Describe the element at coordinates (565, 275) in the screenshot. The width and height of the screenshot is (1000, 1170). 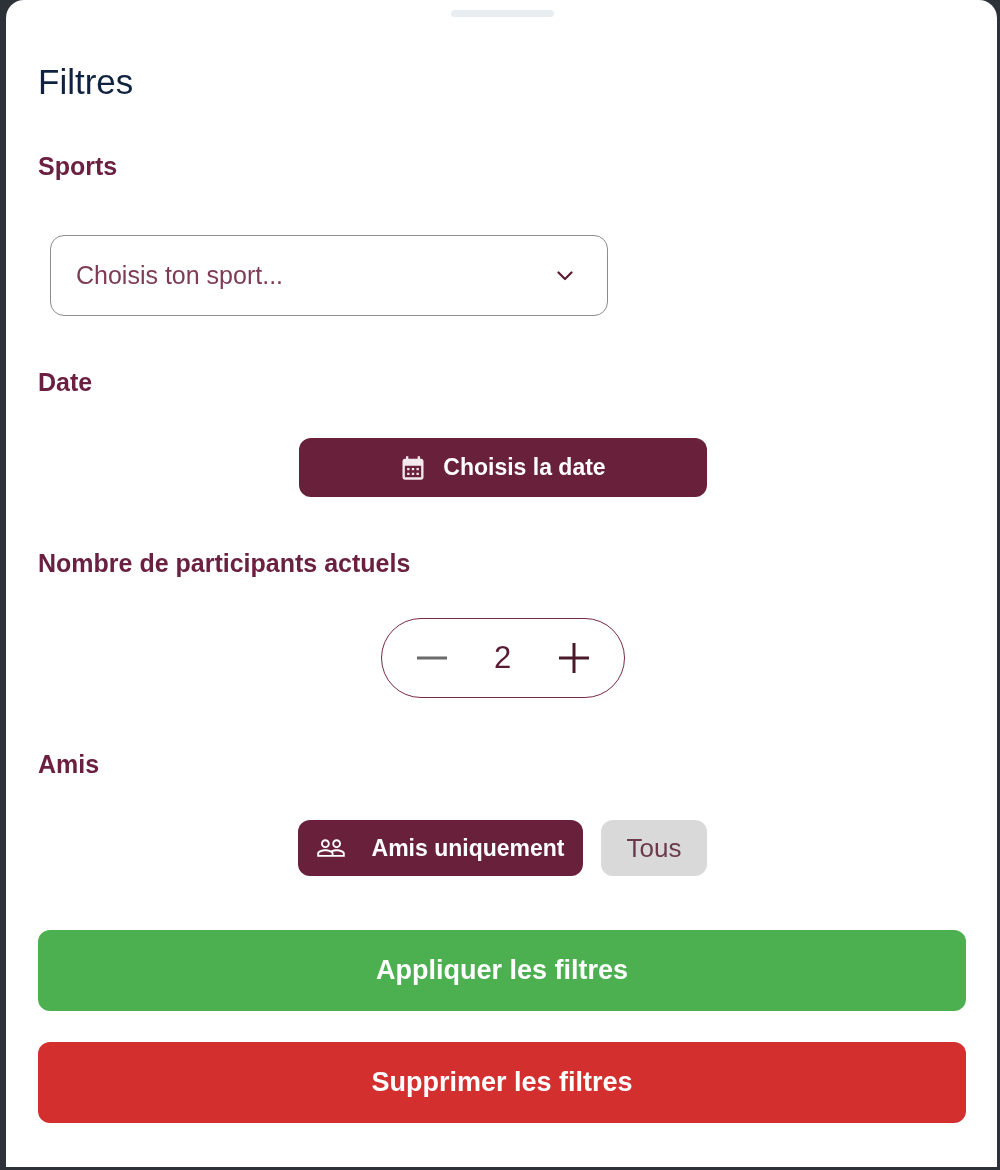
I see `chevron-down-icon` at that location.